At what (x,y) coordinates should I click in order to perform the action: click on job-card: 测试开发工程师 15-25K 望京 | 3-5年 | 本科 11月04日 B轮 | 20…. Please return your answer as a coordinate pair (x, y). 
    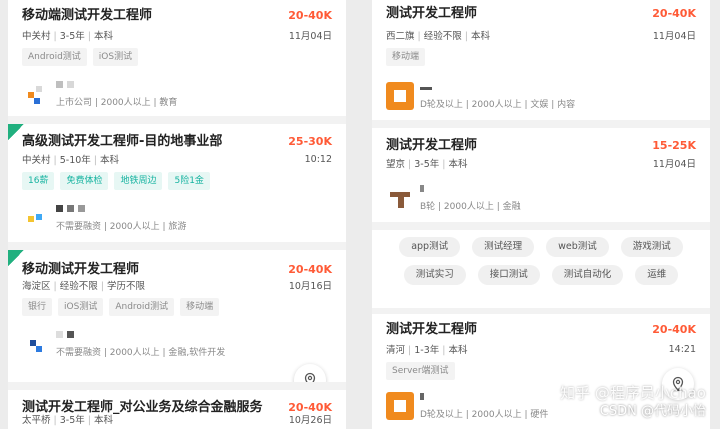
    Looking at the image, I should click on (541, 175).